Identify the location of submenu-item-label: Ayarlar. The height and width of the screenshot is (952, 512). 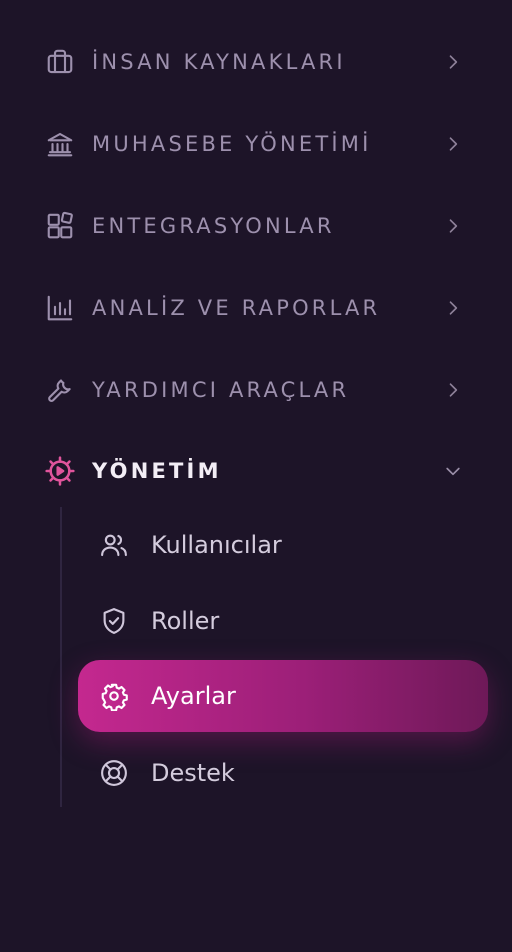
(193, 696).